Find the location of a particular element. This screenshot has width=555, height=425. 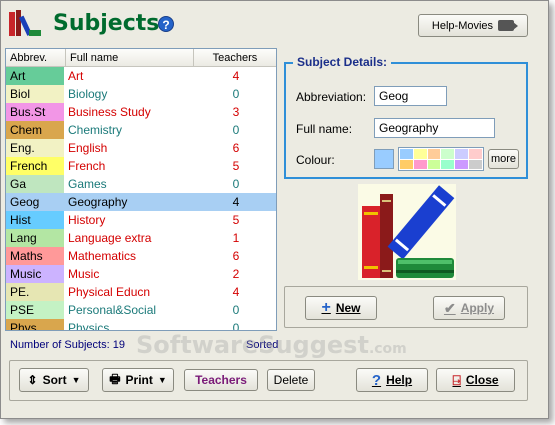

subject-fullname: English is located at coordinates (88, 148).